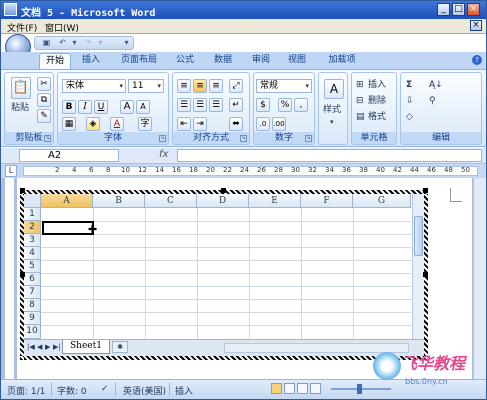  I want to click on customize-qat-icon: ▾, so click(126, 43).